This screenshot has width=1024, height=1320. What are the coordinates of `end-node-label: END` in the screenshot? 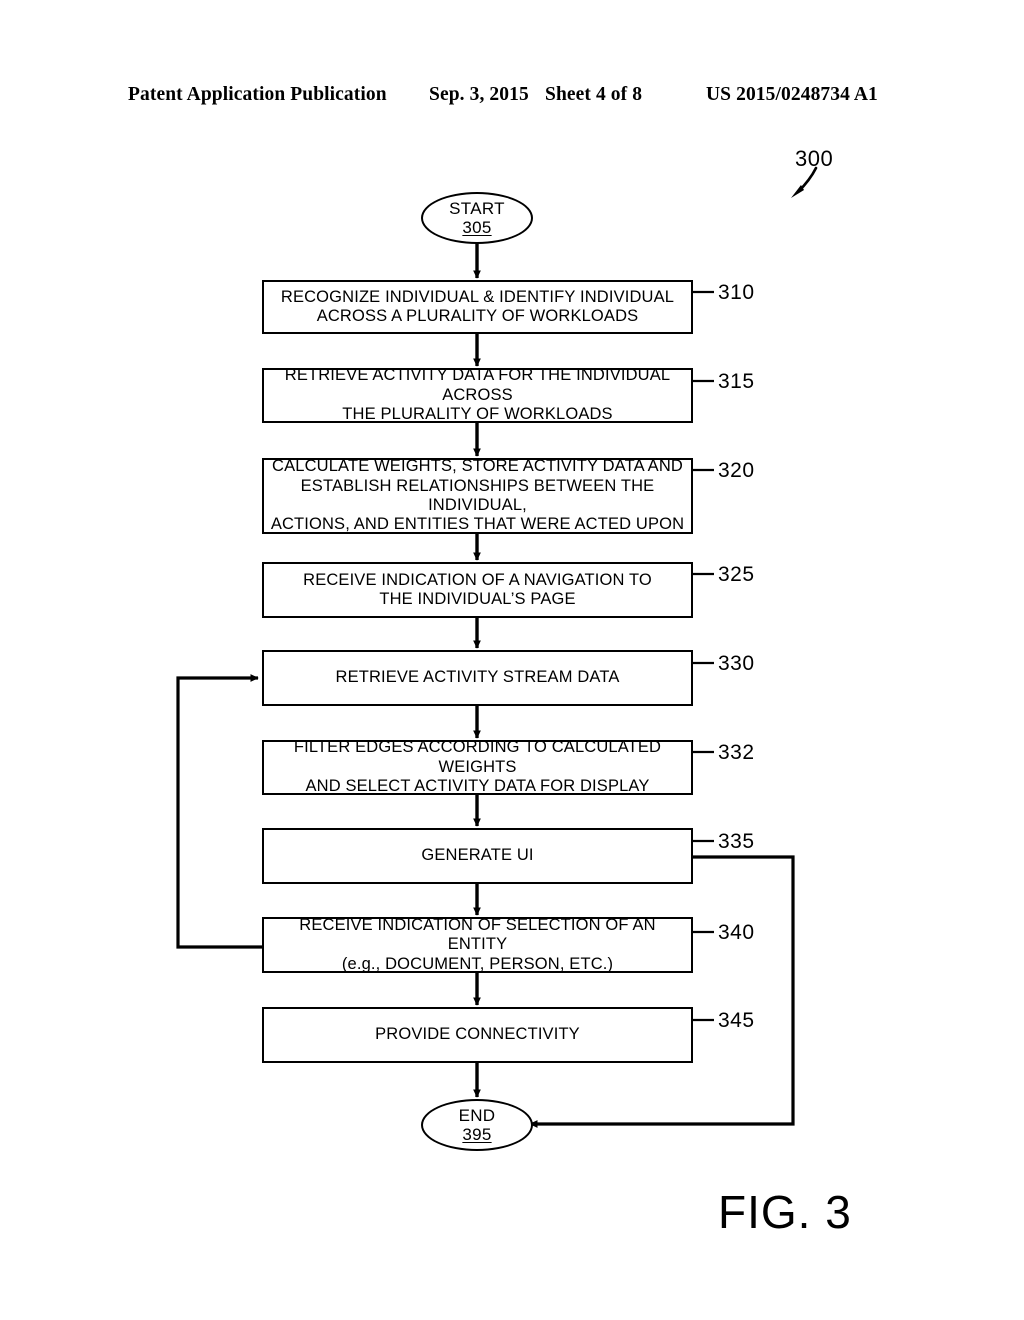 It's located at (477, 1115).